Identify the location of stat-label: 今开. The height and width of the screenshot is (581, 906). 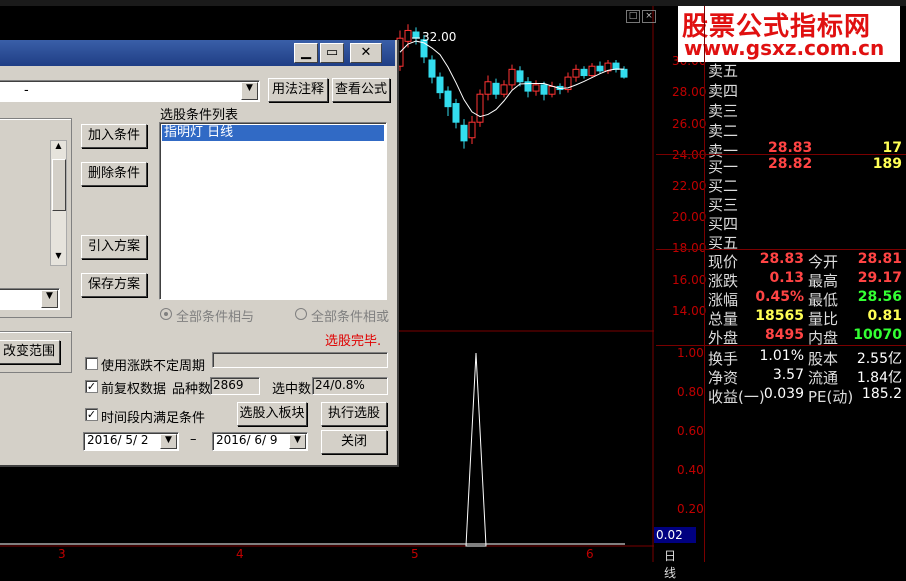
(823, 262).